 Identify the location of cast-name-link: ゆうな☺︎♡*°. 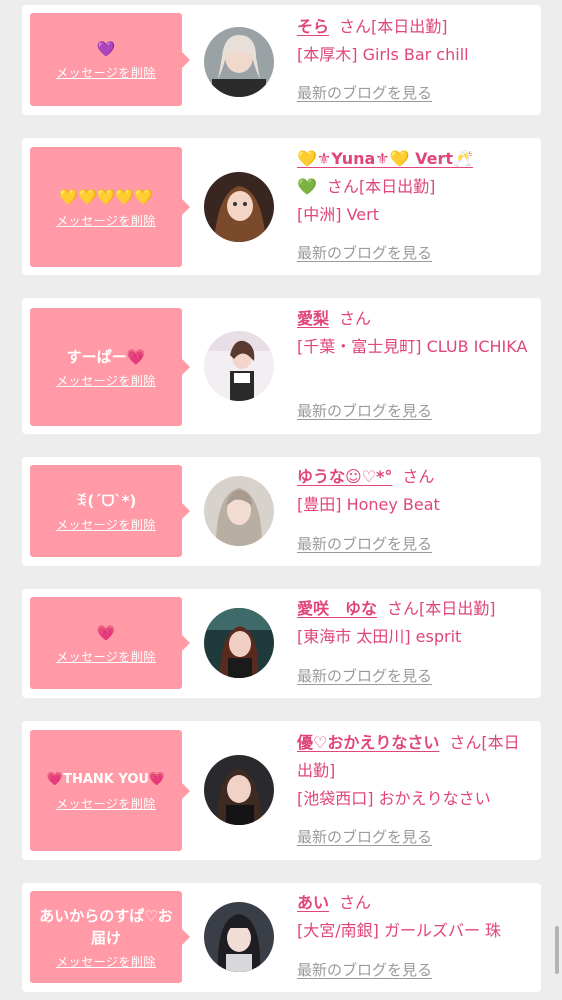
(344, 476).